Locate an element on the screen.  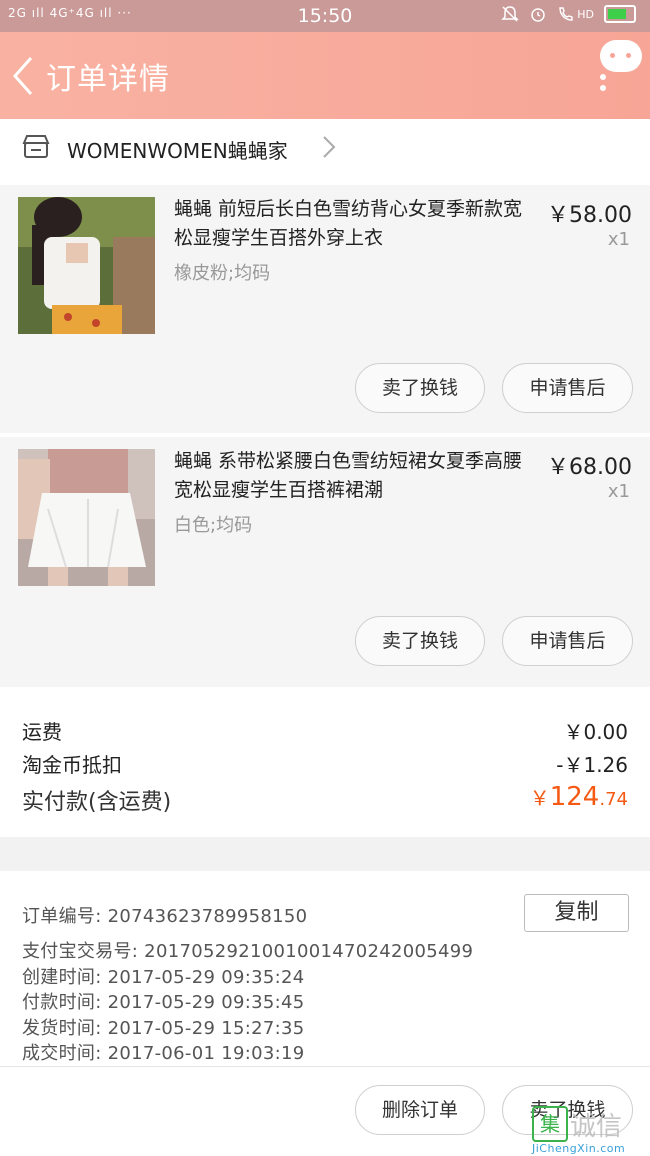
coin-deduction-row: 淘金币抵扣 -￥1.26 is located at coordinates (325, 763).